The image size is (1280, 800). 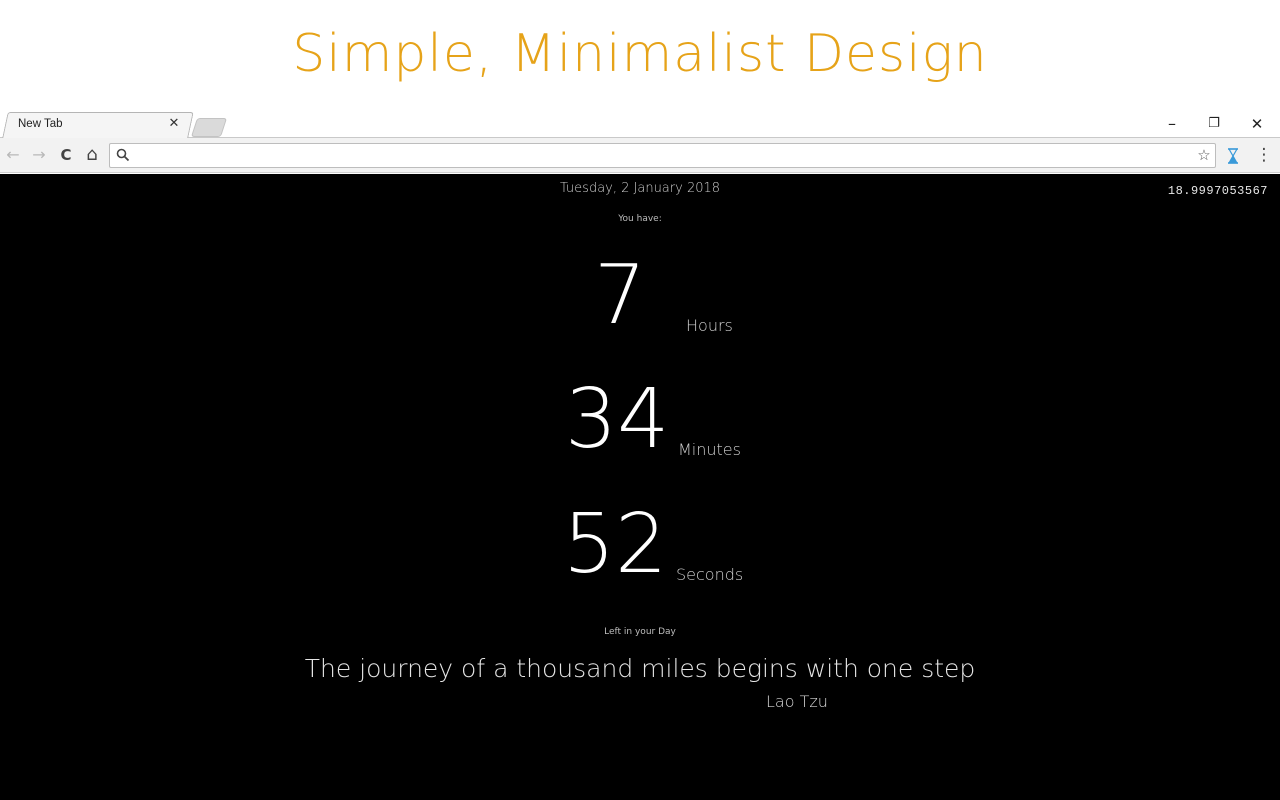 What do you see at coordinates (709, 449) in the screenshot?
I see `minutes-label: Minutes` at bounding box center [709, 449].